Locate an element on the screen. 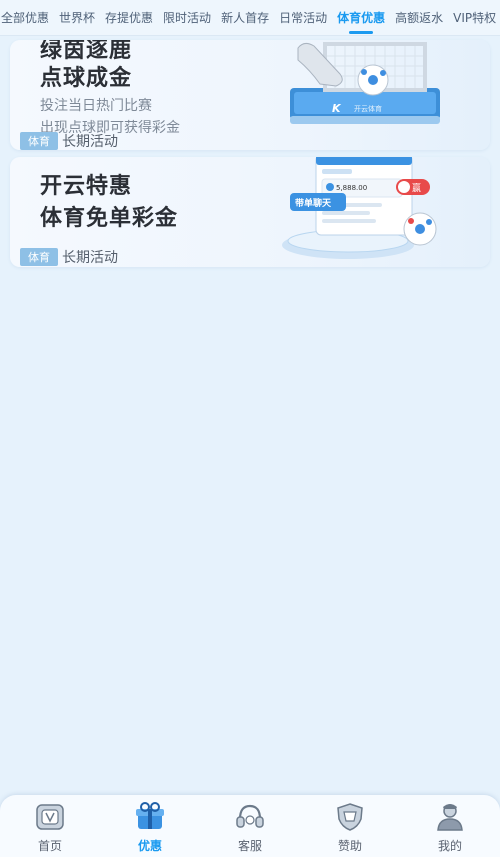 This screenshot has width=500, height=857. promo-title-line-2: 体育免单彩金 is located at coordinates (109, 218).